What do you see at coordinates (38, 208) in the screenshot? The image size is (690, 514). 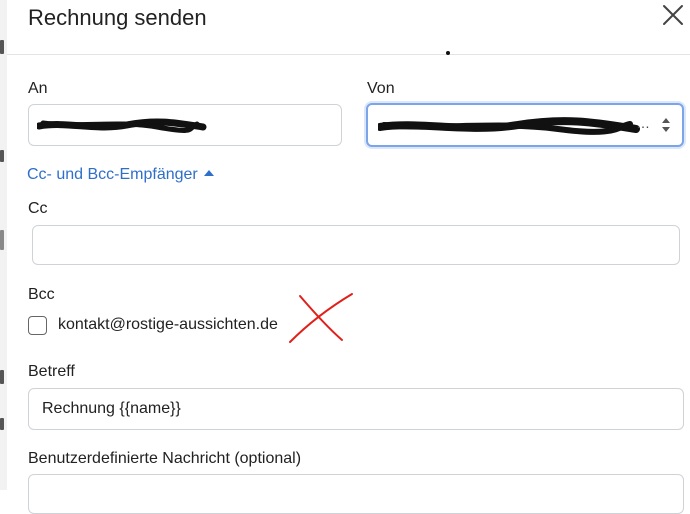 I see `cc-label: Cc` at bounding box center [38, 208].